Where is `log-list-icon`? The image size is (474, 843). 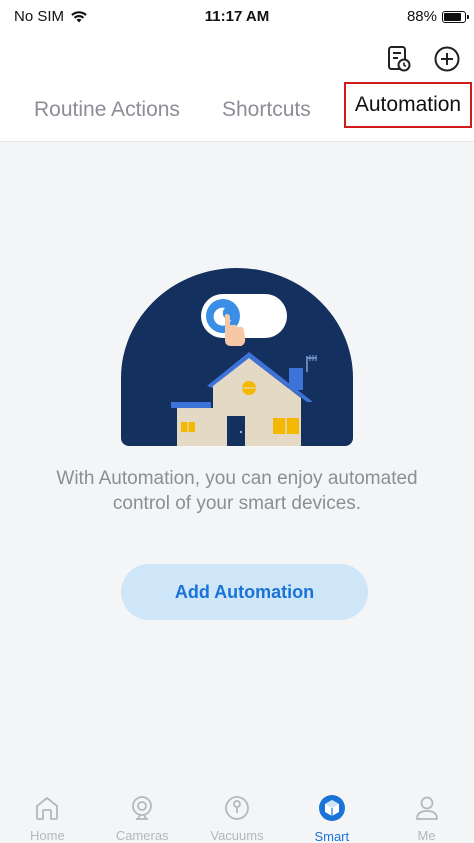 log-list-icon is located at coordinates (399, 59).